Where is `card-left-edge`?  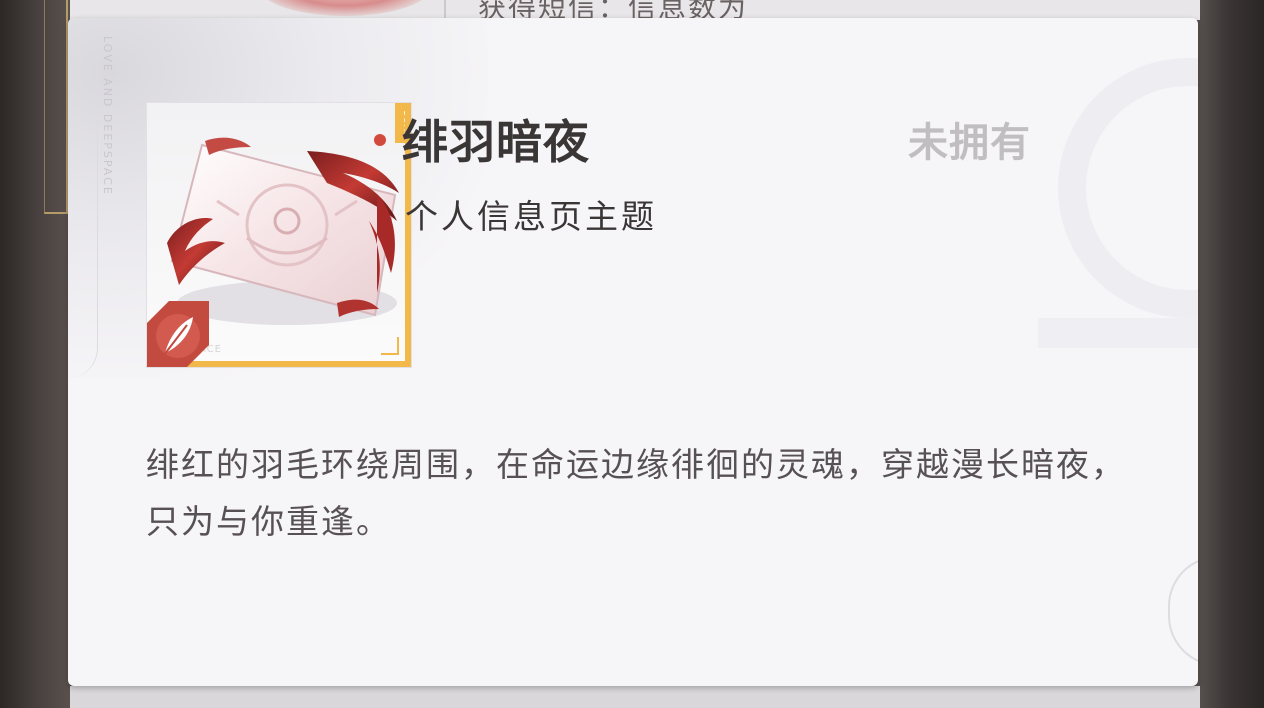
card-left-edge is located at coordinates (83, 198).